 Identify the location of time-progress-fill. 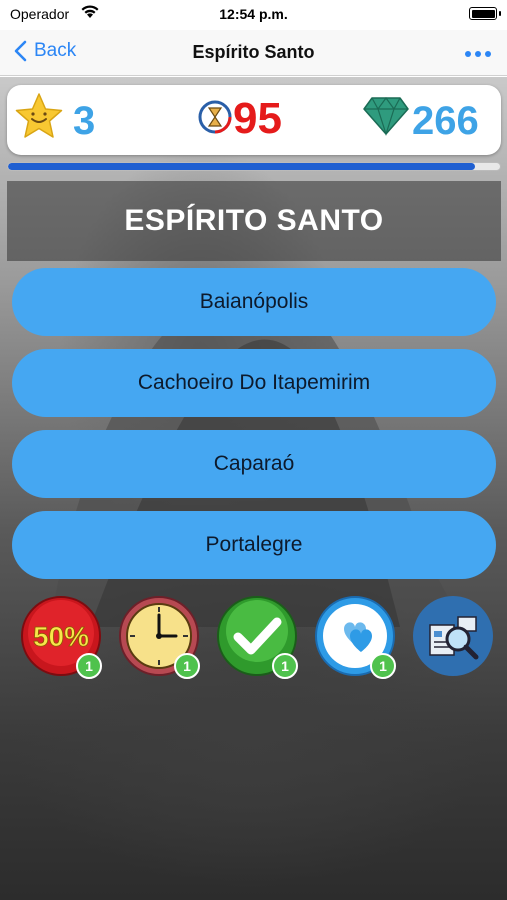
(242, 166).